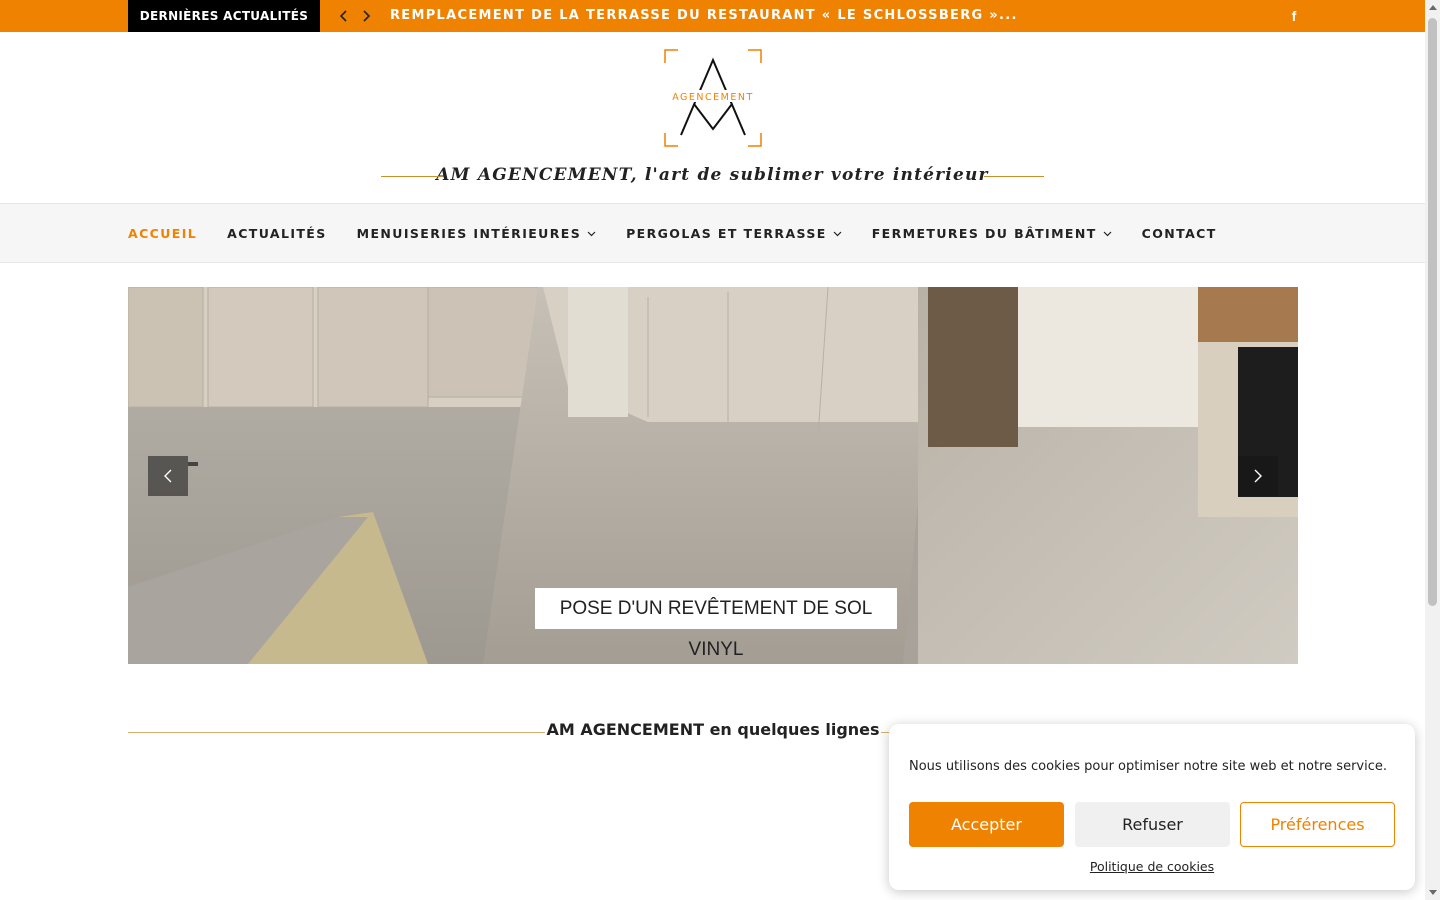 The width and height of the screenshot is (1440, 900). I want to click on news-next-button, so click(366, 16).